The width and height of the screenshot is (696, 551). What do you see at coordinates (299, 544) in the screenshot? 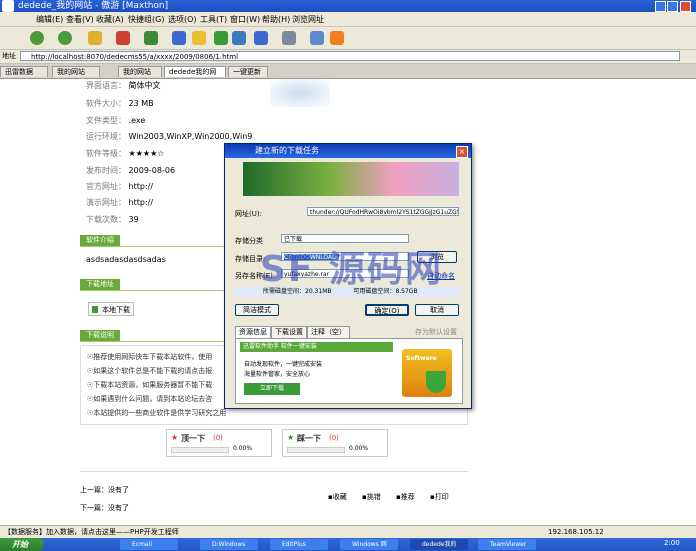
I see `taskbar-item-2: EditPlus` at bounding box center [299, 544].